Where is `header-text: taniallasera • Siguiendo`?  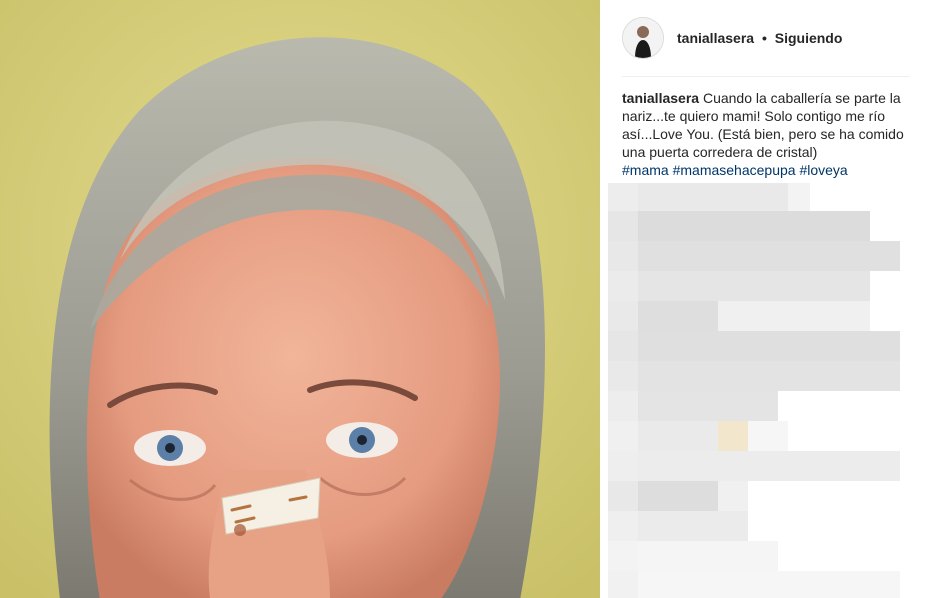 header-text: taniallasera • Siguiendo is located at coordinates (759, 38).